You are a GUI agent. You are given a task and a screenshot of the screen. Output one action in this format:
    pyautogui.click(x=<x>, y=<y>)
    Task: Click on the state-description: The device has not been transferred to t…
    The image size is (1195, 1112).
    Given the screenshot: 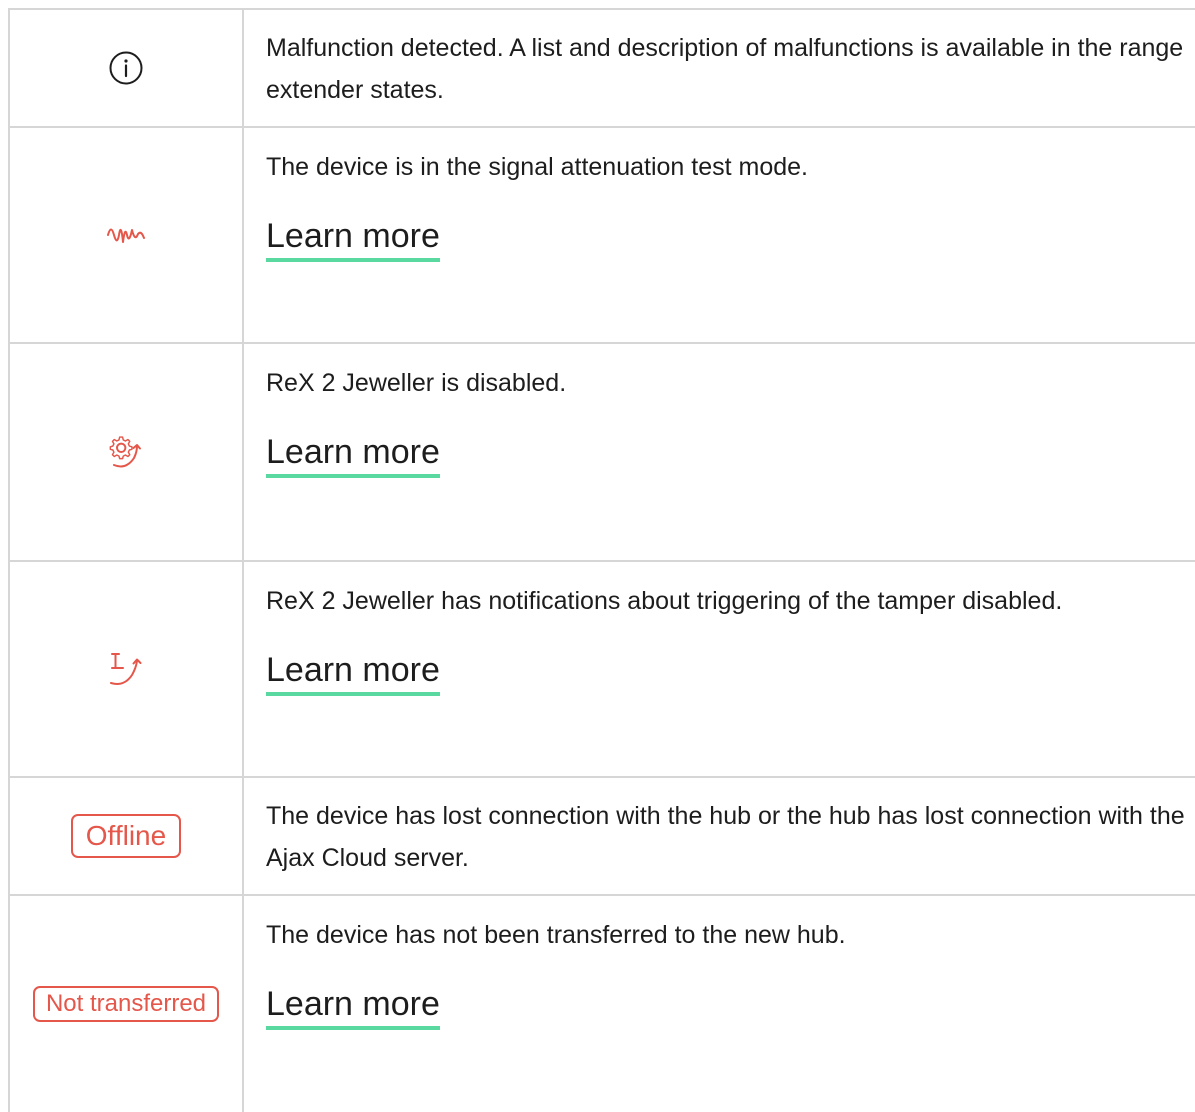 What is the action you would take?
    pyautogui.click(x=556, y=935)
    